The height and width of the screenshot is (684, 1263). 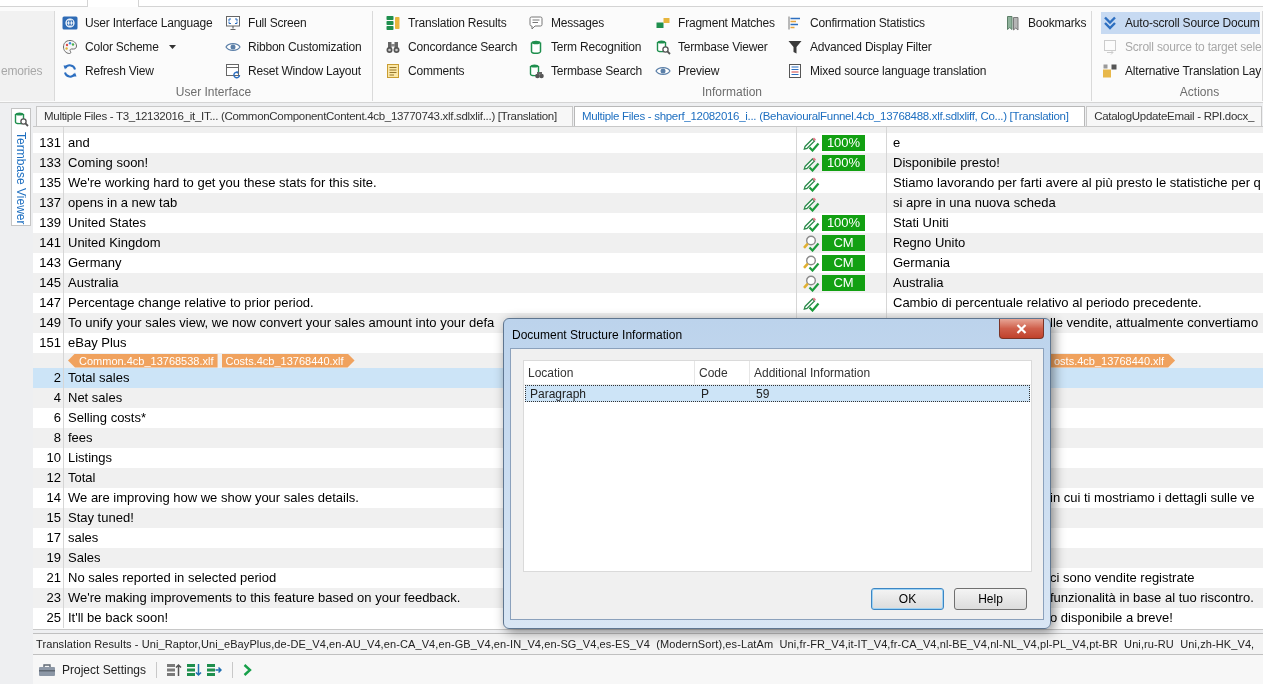 I want to click on segment-number: 23, so click(x=53, y=598).